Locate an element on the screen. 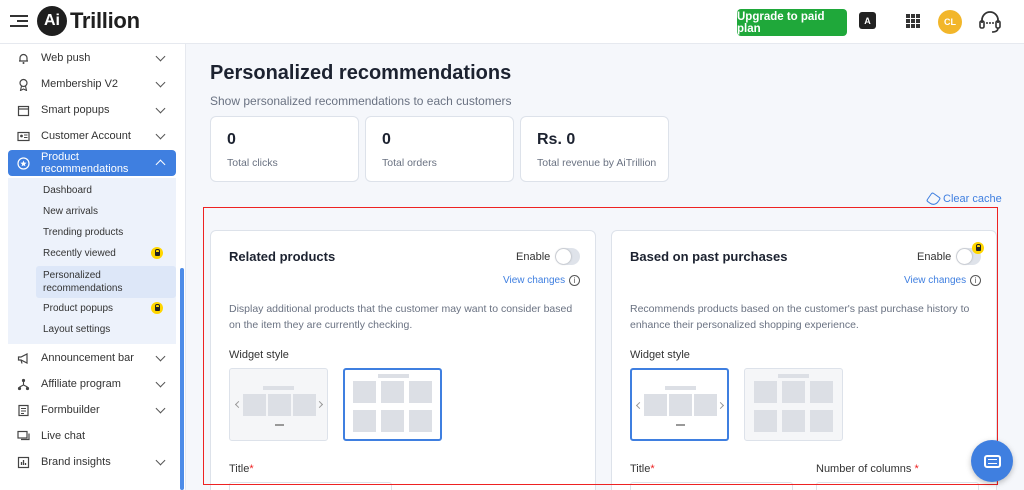 Image resolution: width=1024 pixels, height=490 pixels. sidebar-item-live-chat: Live chat is located at coordinates (92, 436).